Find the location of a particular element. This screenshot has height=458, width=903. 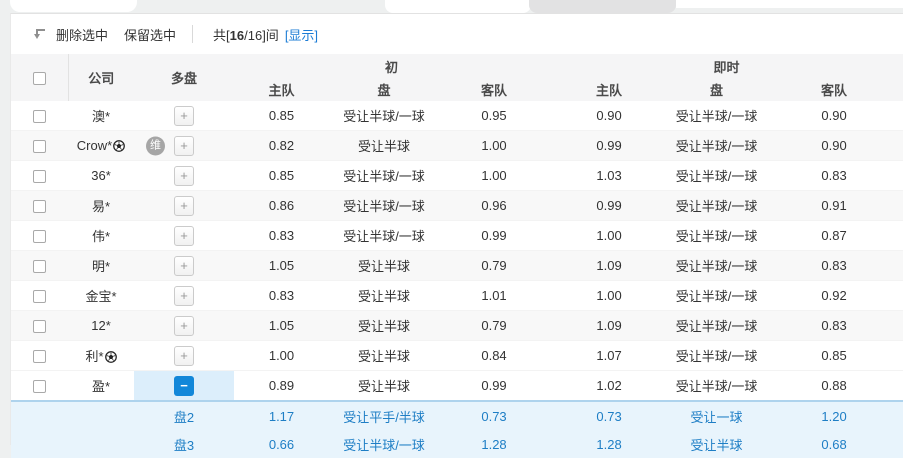

initial-away-odds: 0.99 is located at coordinates (494, 386).